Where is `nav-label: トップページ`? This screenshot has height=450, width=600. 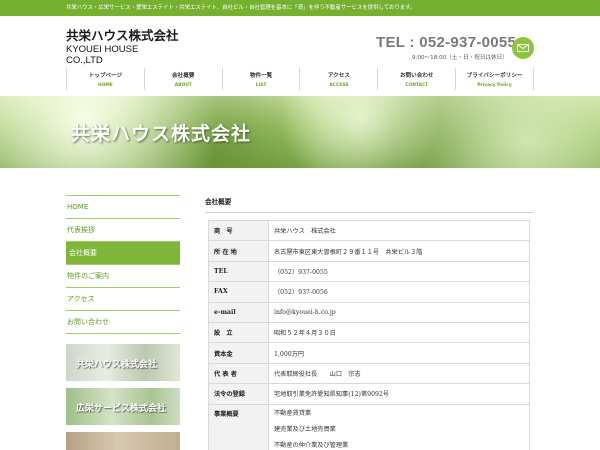 nav-label: トップページ is located at coordinates (105, 76).